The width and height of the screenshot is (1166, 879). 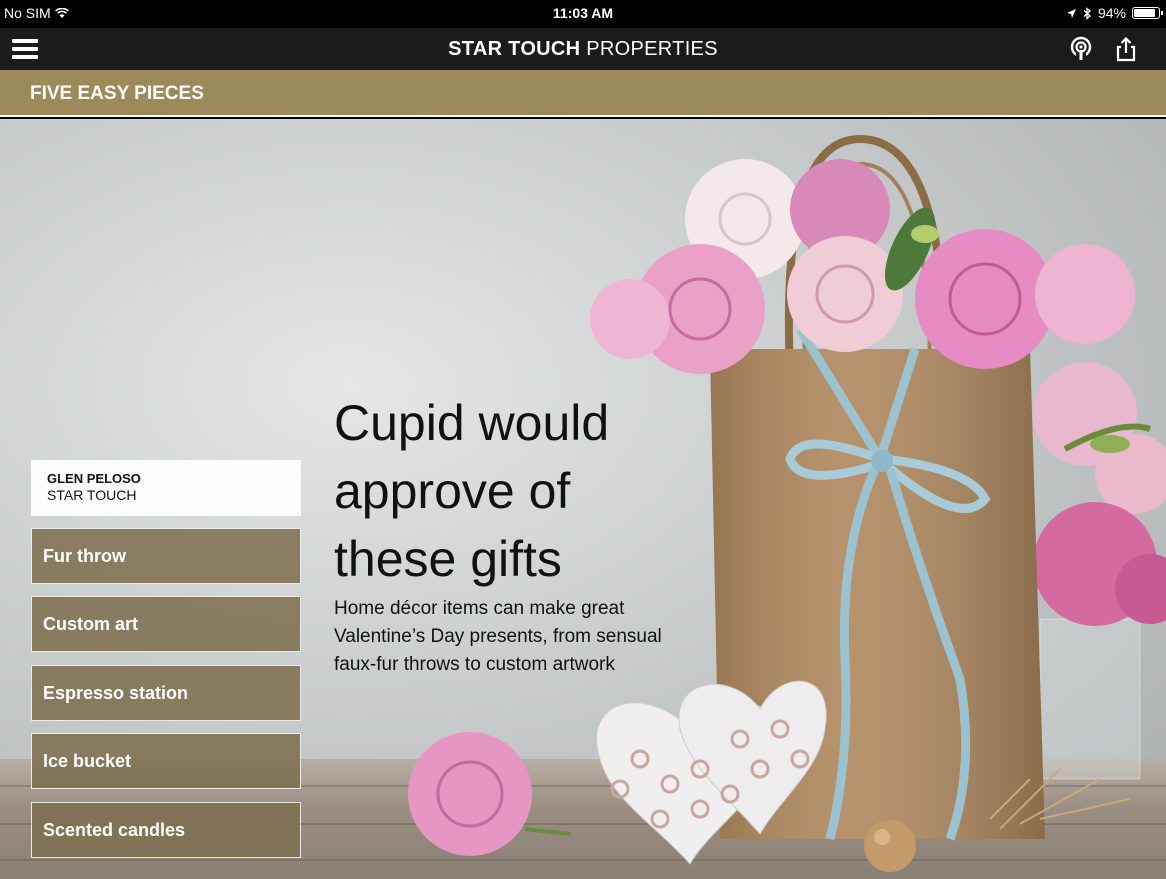 What do you see at coordinates (94, 478) in the screenshot?
I see `author-name: GLEN PELOSO` at bounding box center [94, 478].